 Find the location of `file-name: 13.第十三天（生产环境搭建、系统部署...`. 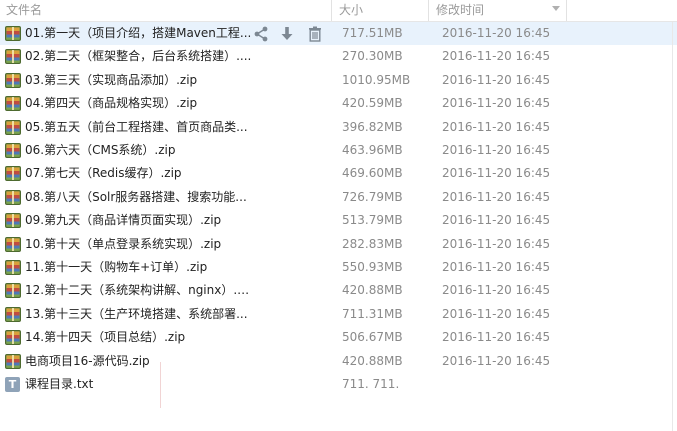

file-name: 13.第十三天（生产环境搭建、系统部署... is located at coordinates (139, 314).